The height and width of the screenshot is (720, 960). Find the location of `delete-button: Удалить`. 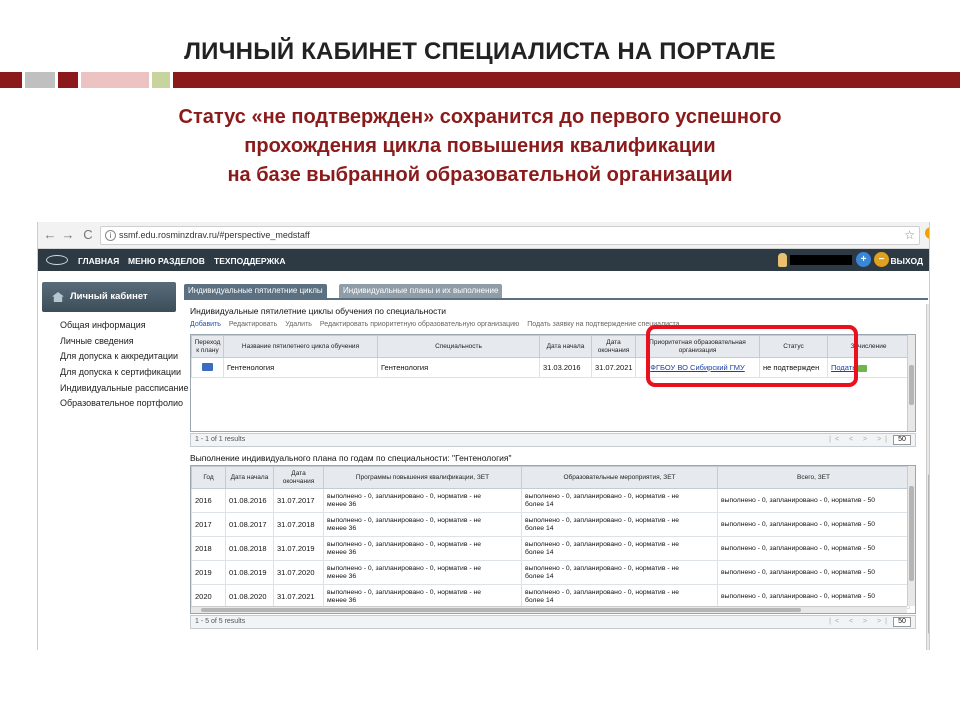

delete-button: Удалить is located at coordinates (298, 324).